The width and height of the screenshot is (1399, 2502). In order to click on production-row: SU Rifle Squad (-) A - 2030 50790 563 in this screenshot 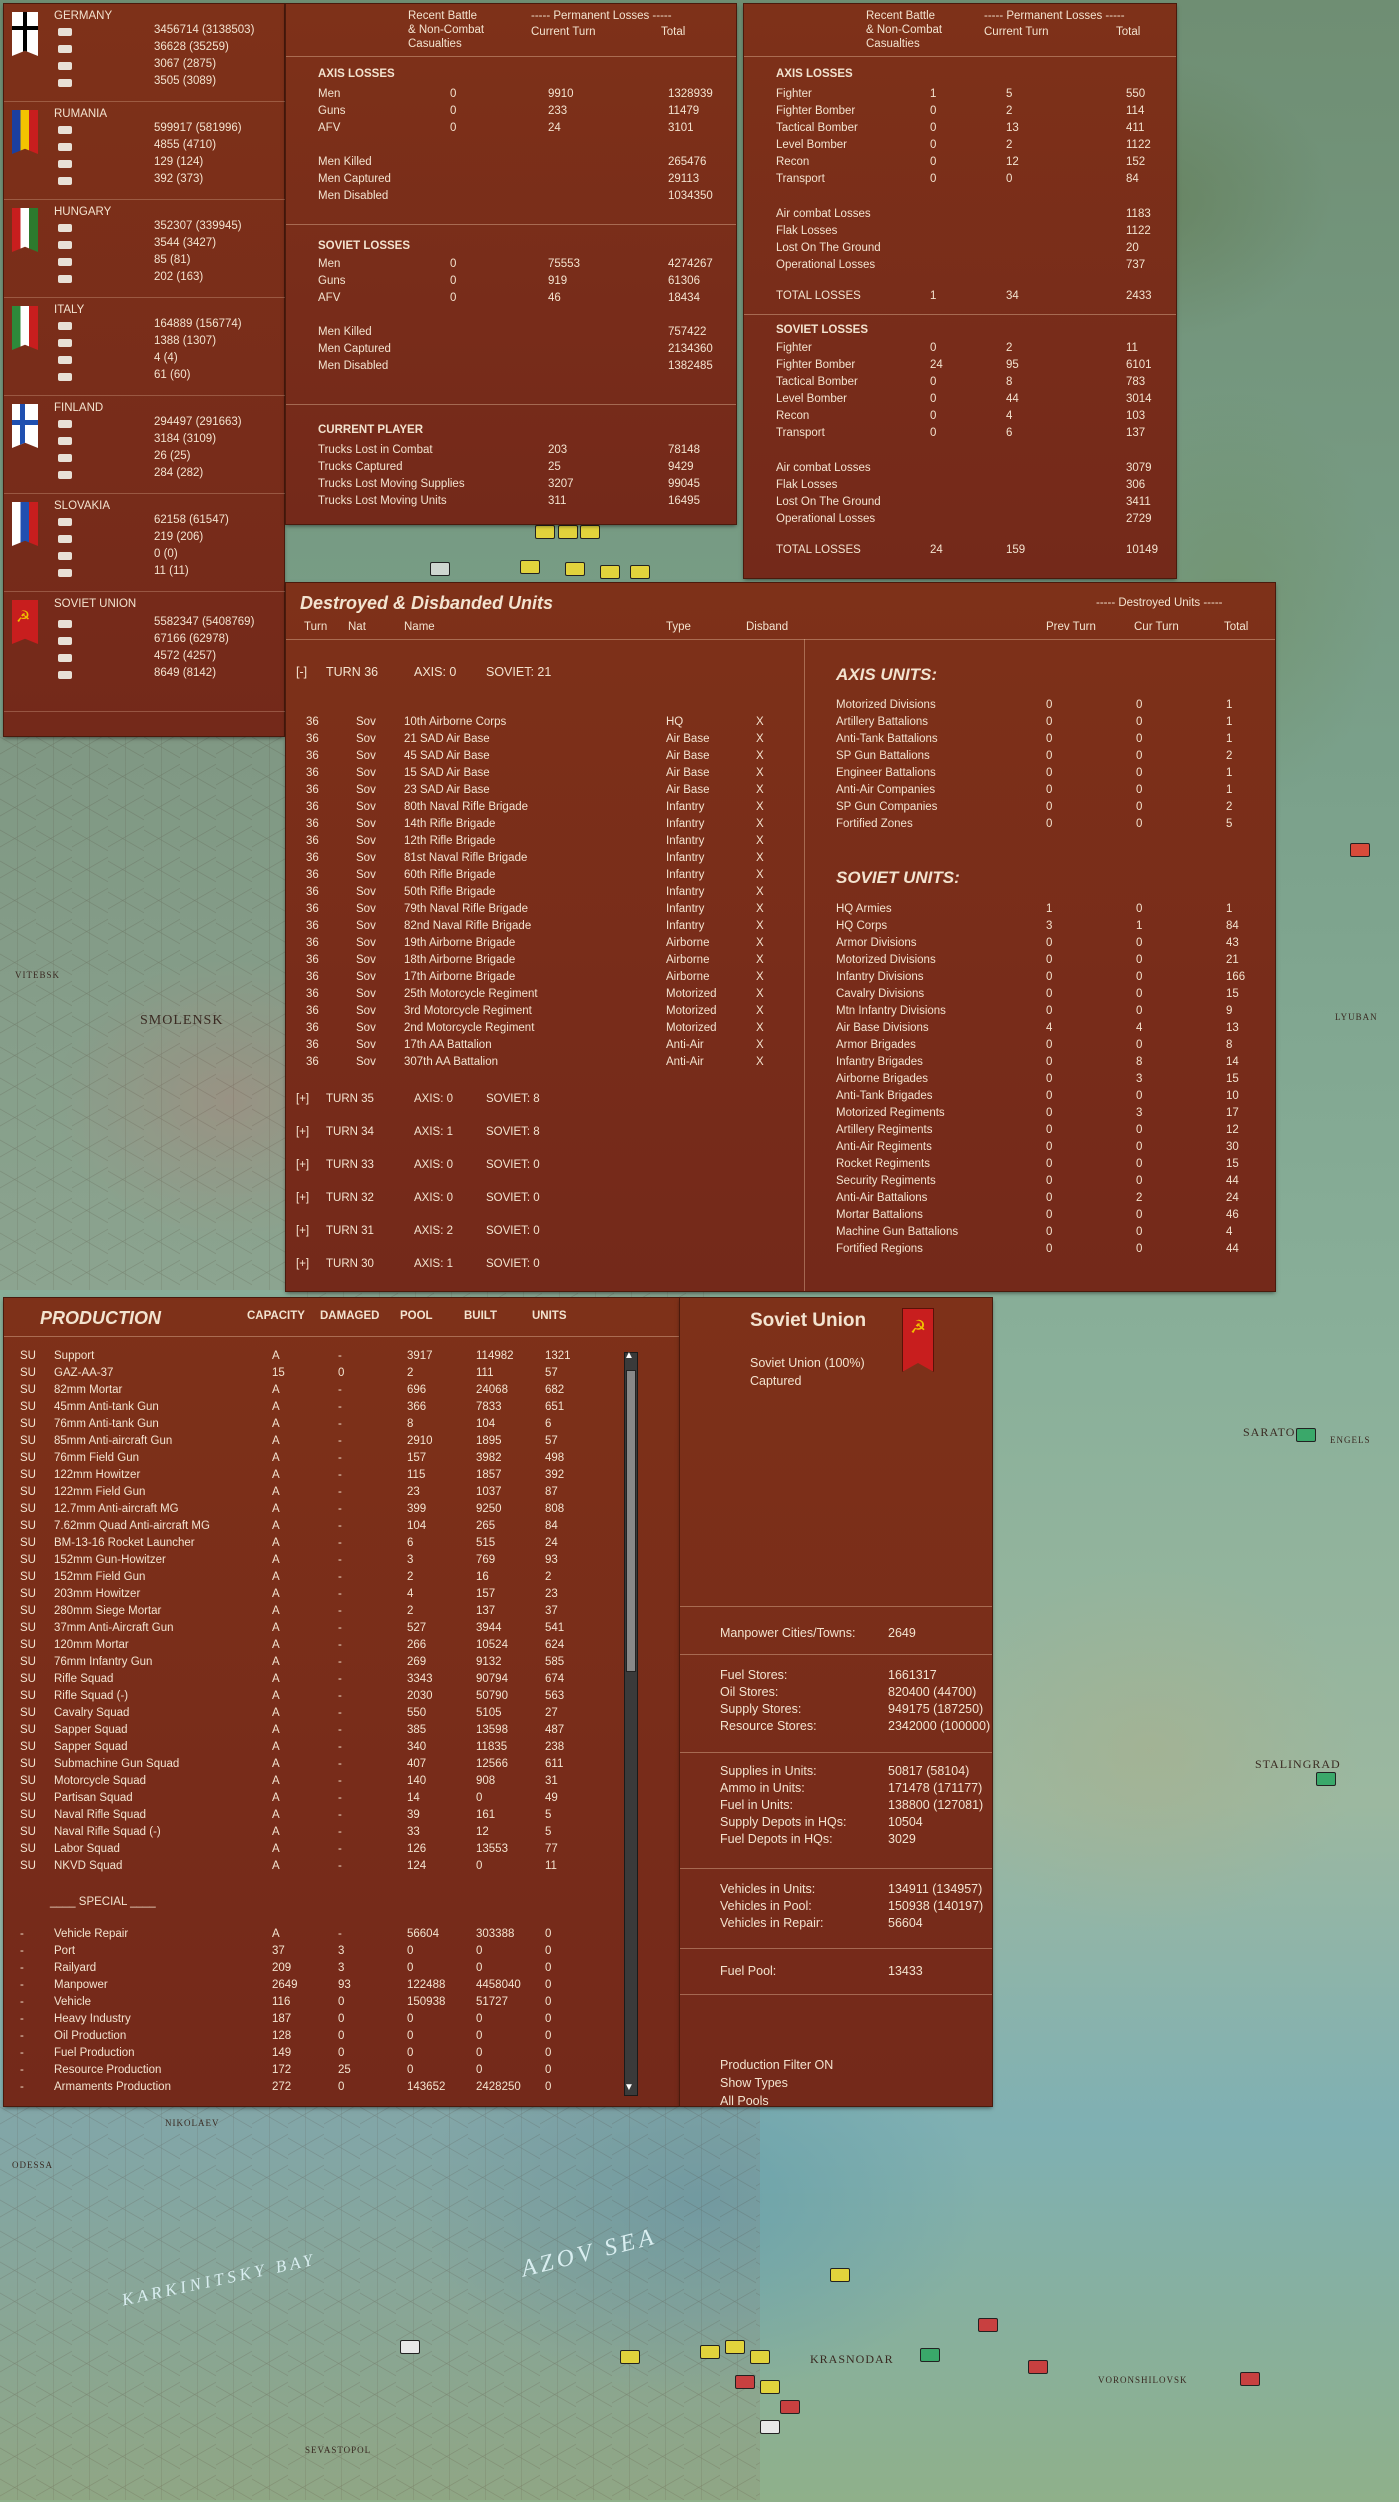, I will do `click(309, 1698)`.